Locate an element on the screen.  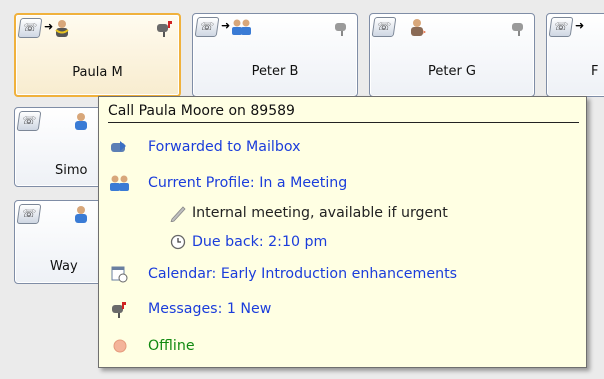
tile-name: Peter G is located at coordinates (452, 71).